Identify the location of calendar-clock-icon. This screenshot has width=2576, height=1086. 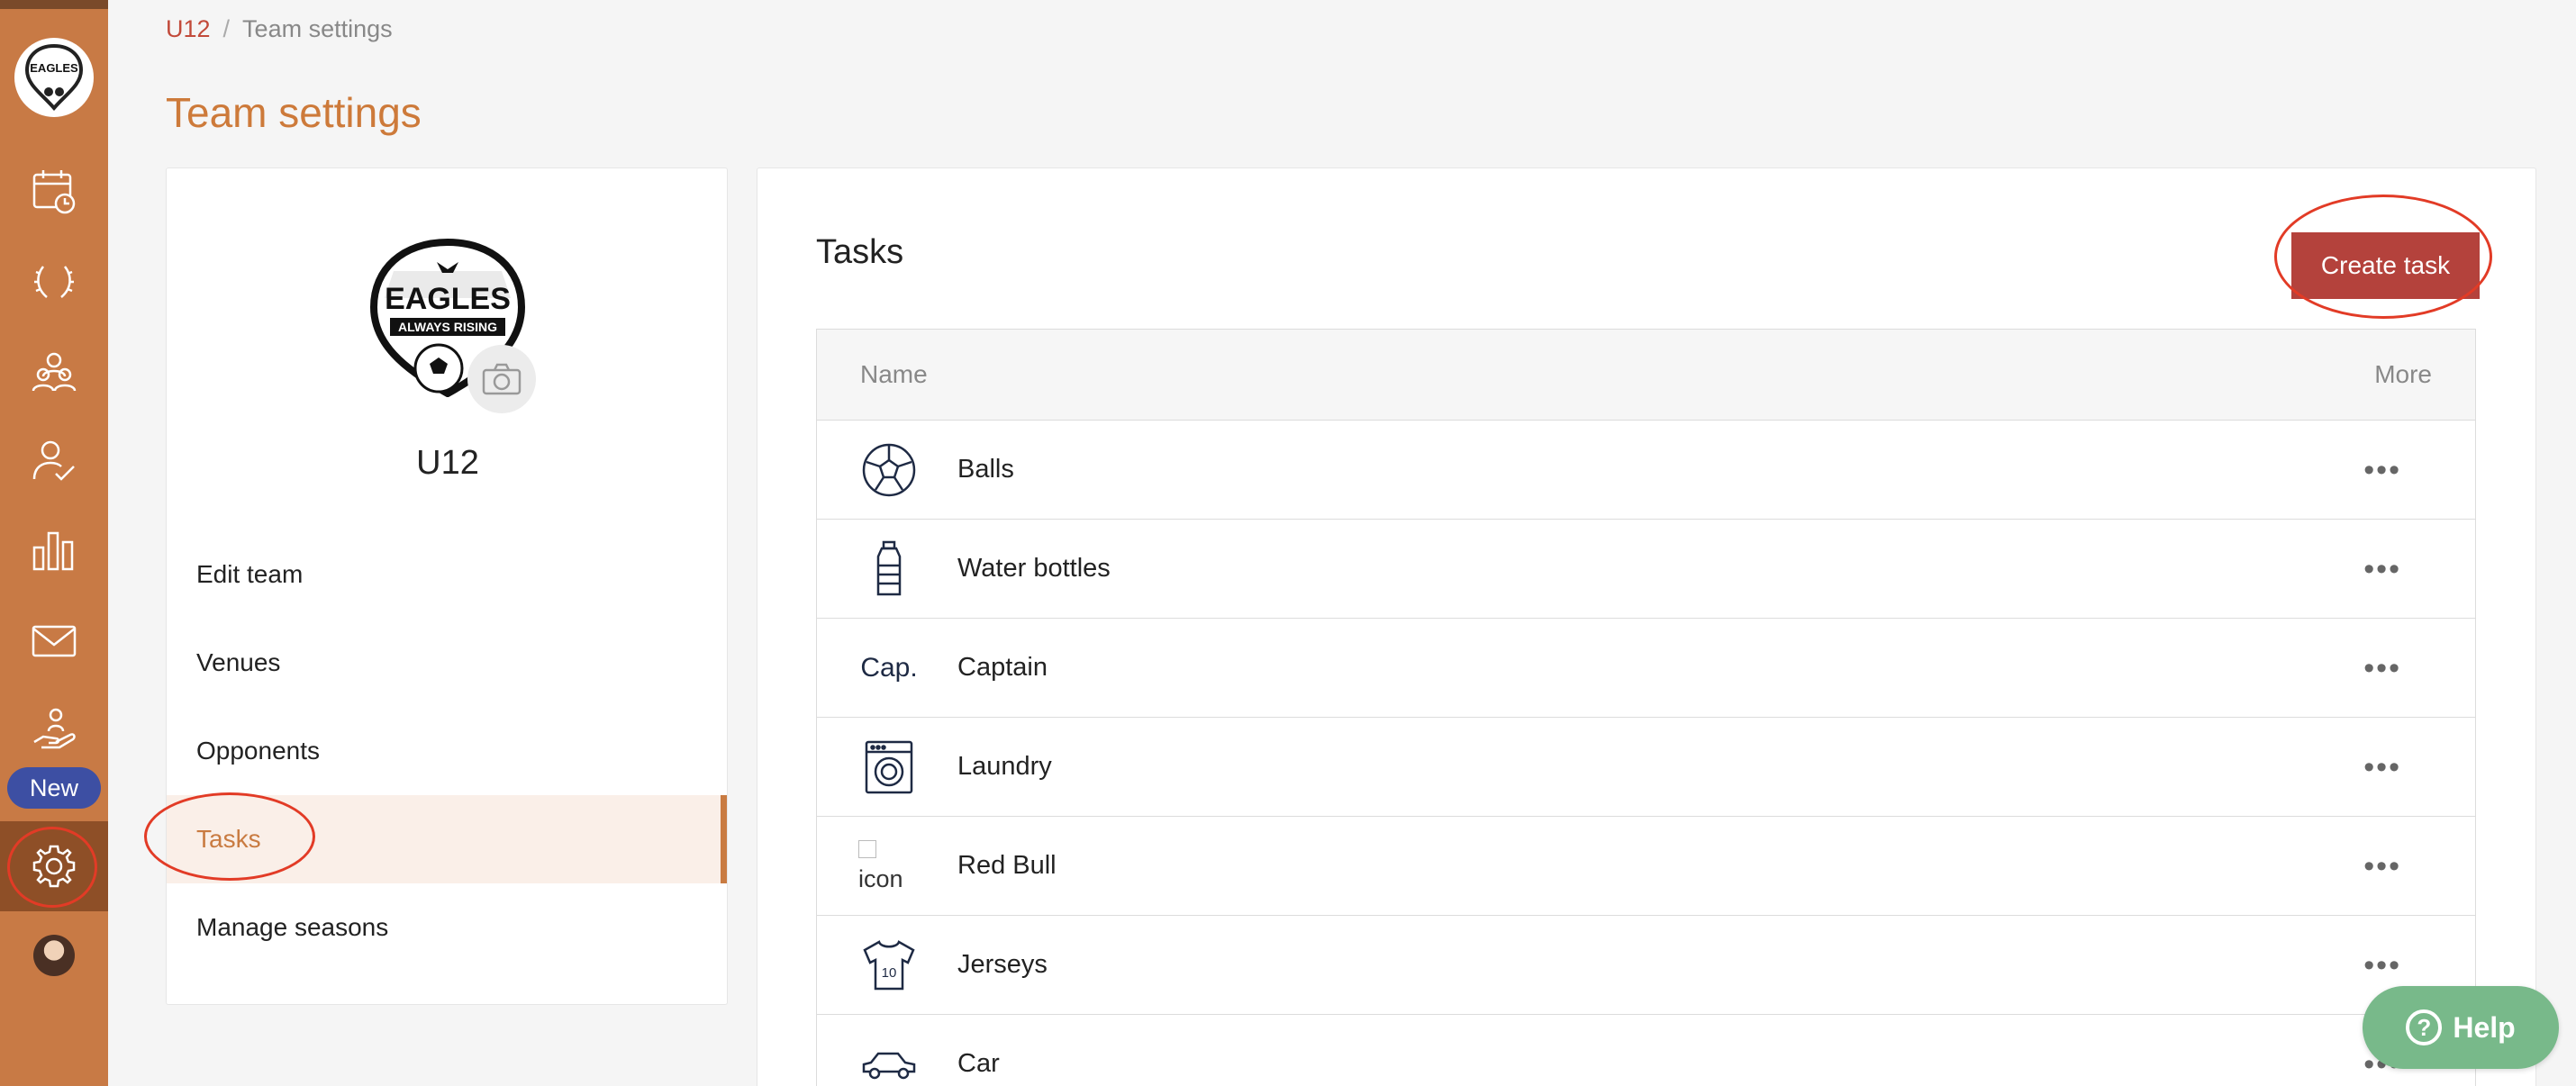
(54, 191).